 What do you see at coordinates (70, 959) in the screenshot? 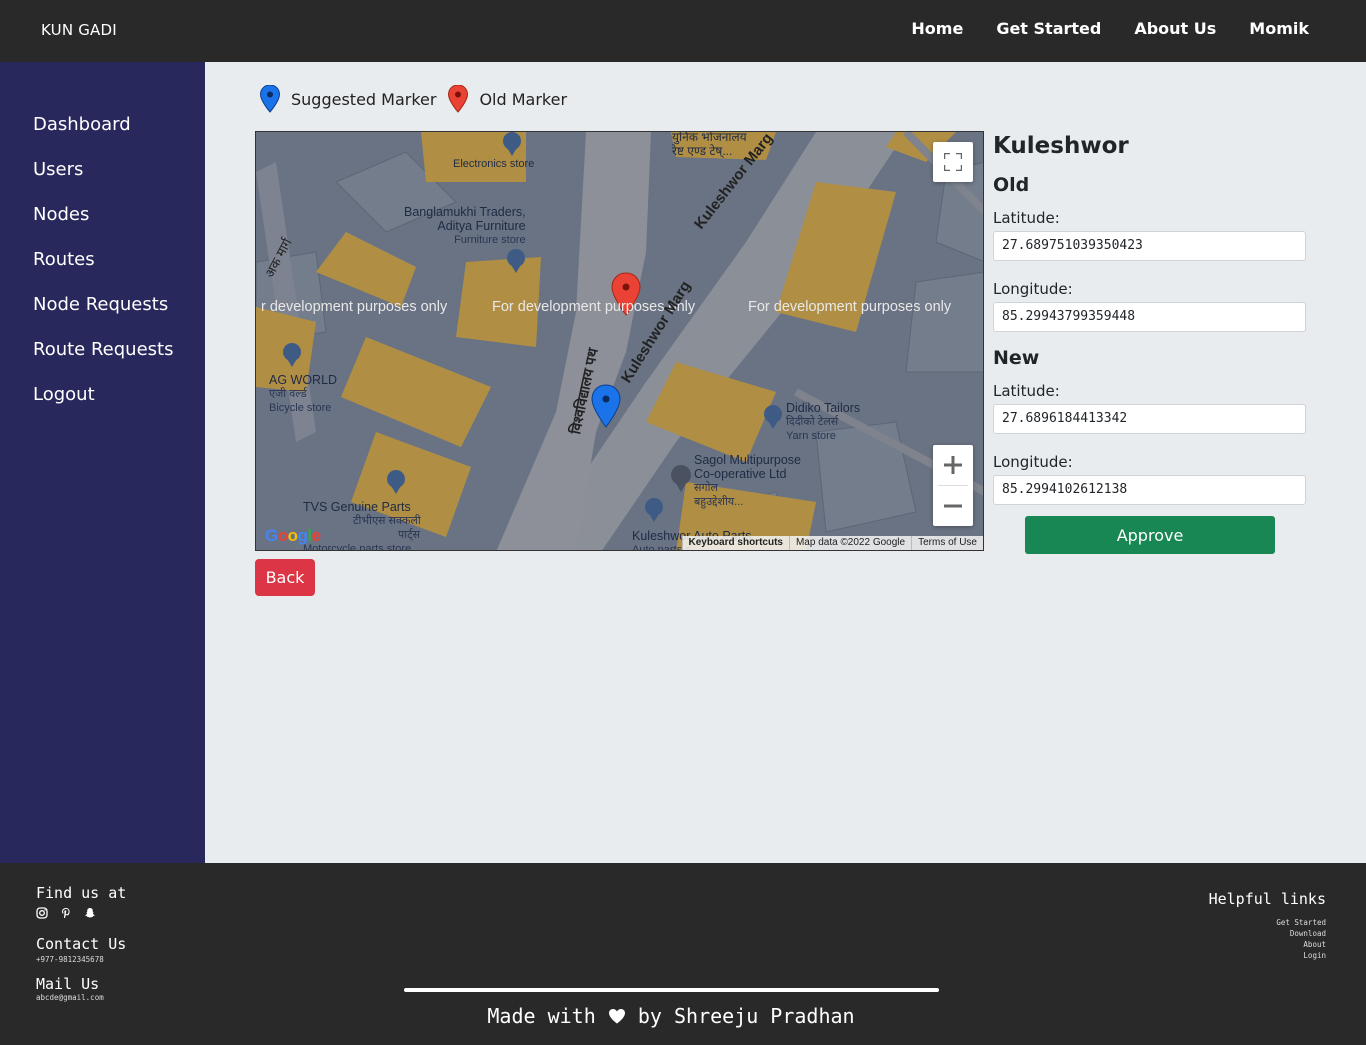
I see `contact-phone: +977-9812345678` at bounding box center [70, 959].